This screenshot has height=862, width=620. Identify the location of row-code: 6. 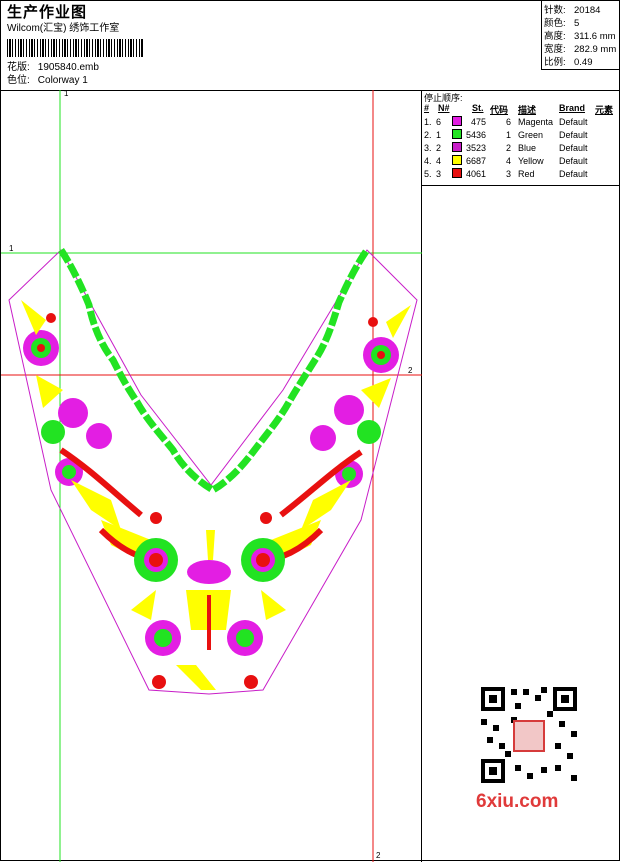
(509, 122).